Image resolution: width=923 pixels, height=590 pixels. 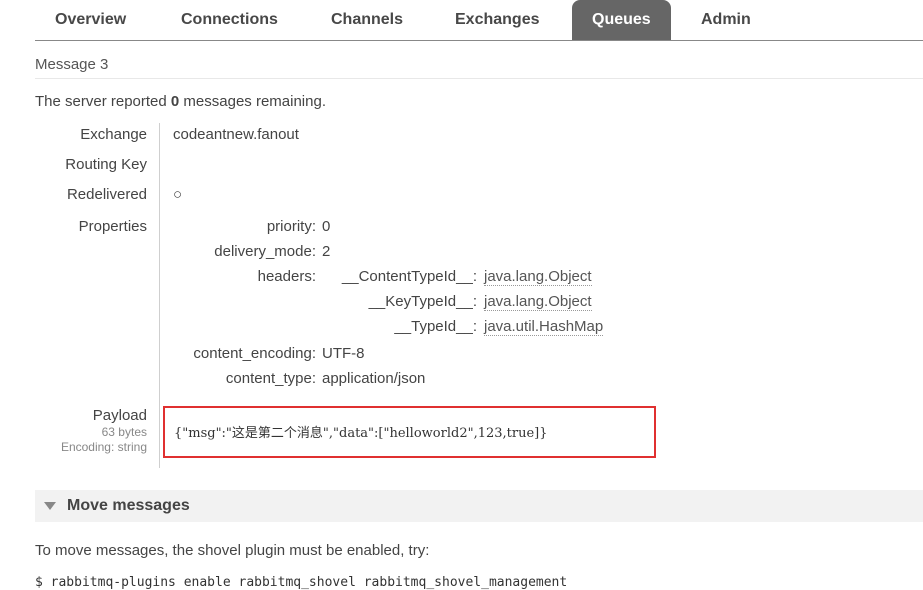 What do you see at coordinates (50, 506) in the screenshot?
I see `triangle-down-icon` at bounding box center [50, 506].